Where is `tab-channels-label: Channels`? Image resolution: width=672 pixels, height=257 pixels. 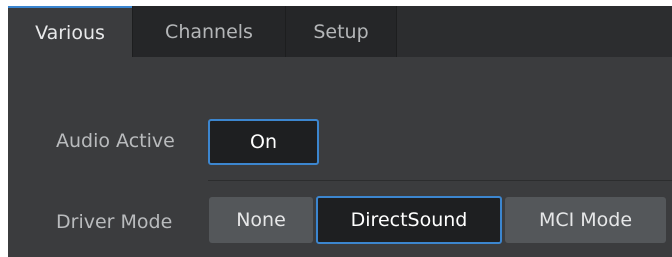 tab-channels-label: Channels is located at coordinates (209, 31).